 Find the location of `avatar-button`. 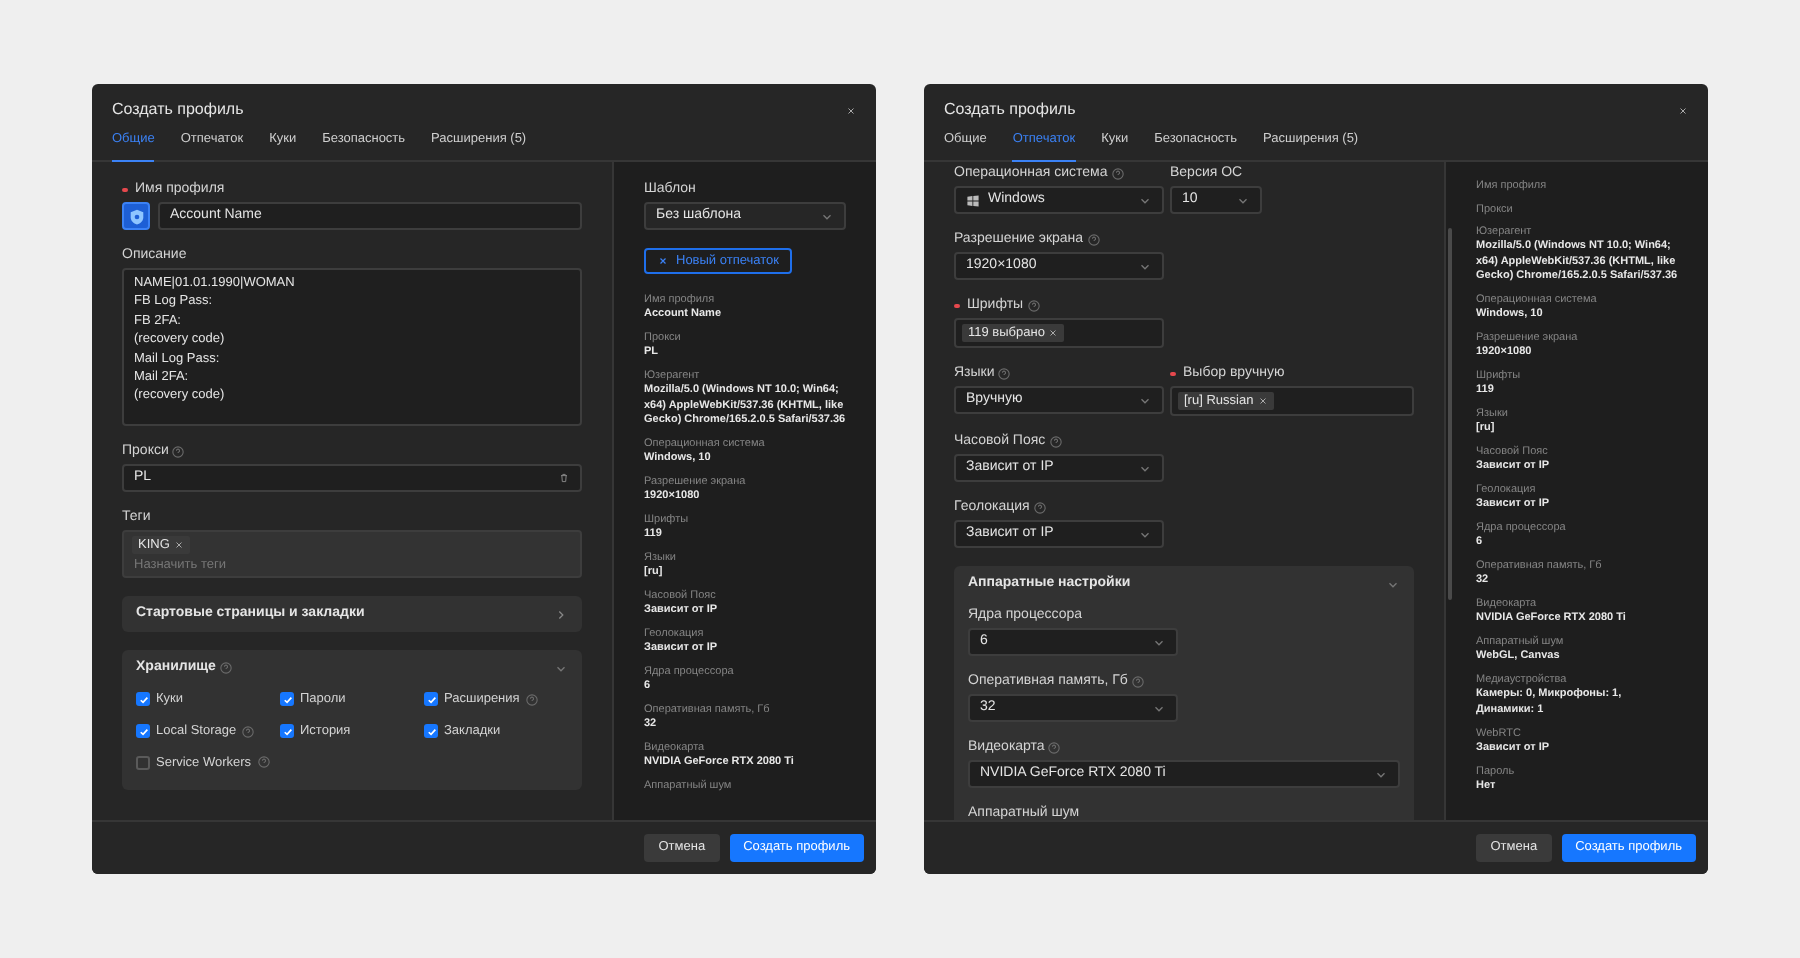

avatar-button is located at coordinates (136, 216).